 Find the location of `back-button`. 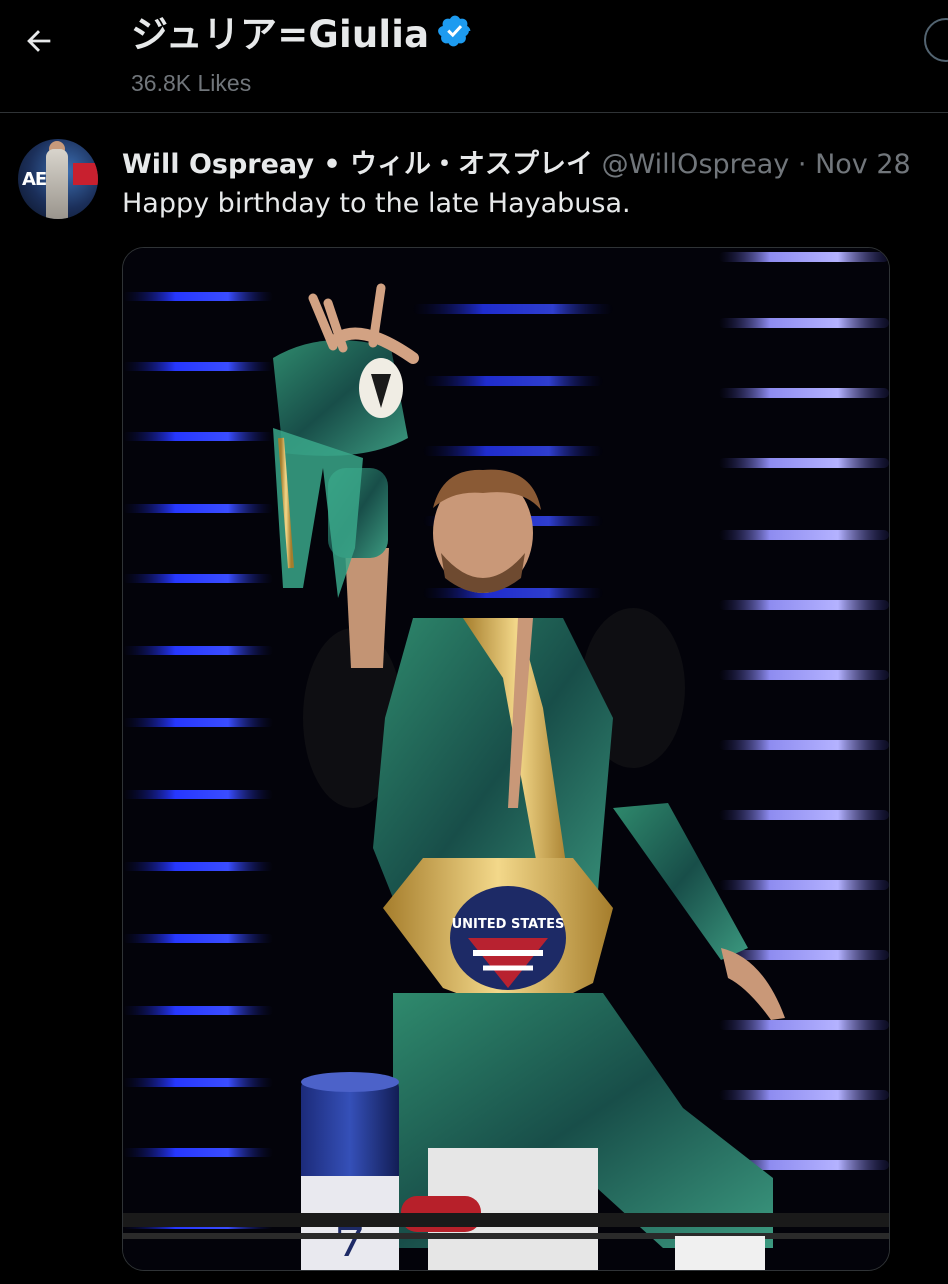

back-button is located at coordinates (39, 41).